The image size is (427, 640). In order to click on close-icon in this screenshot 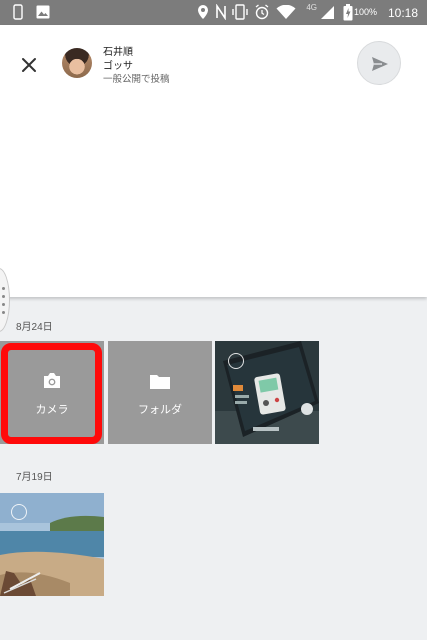, I will do `click(29, 65)`.